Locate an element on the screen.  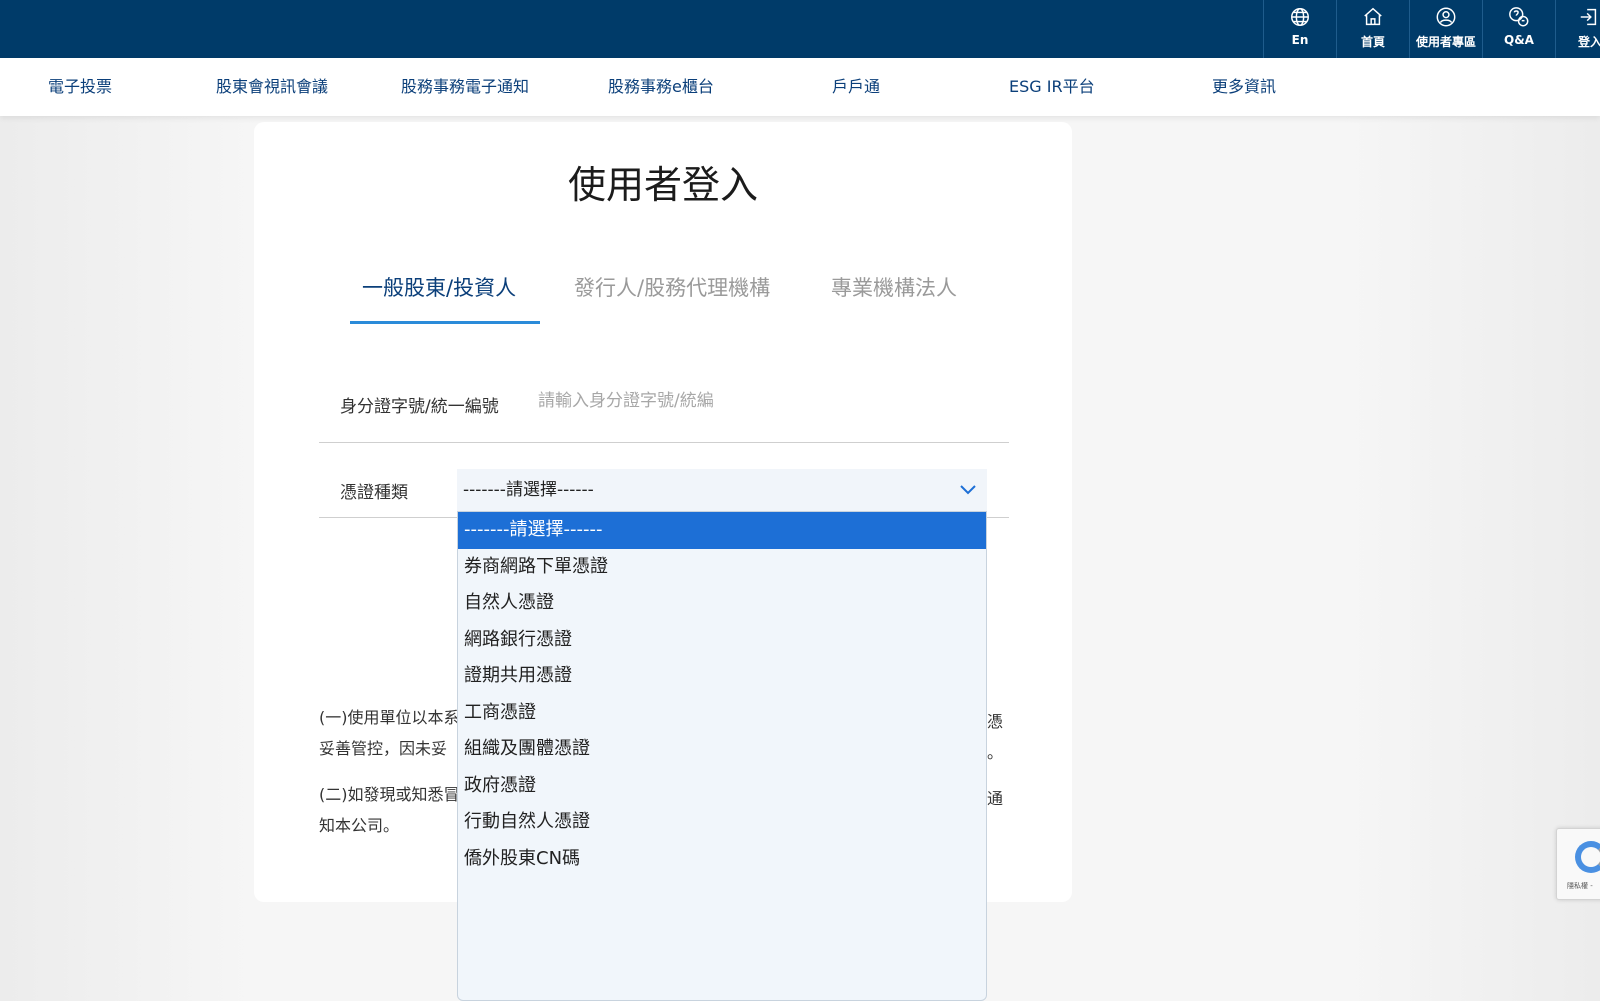
nav-esg-ir: ESG IR平台 is located at coordinates (1052, 87).